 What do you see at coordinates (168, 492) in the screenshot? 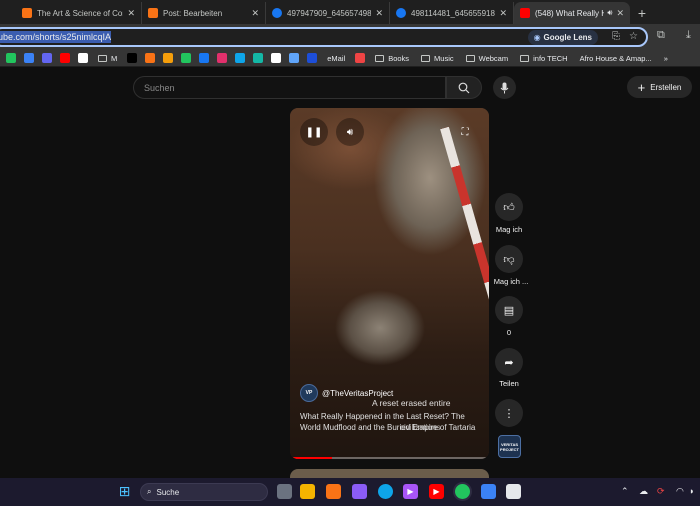
I see `taskbar-search-label: Suche` at bounding box center [168, 492].